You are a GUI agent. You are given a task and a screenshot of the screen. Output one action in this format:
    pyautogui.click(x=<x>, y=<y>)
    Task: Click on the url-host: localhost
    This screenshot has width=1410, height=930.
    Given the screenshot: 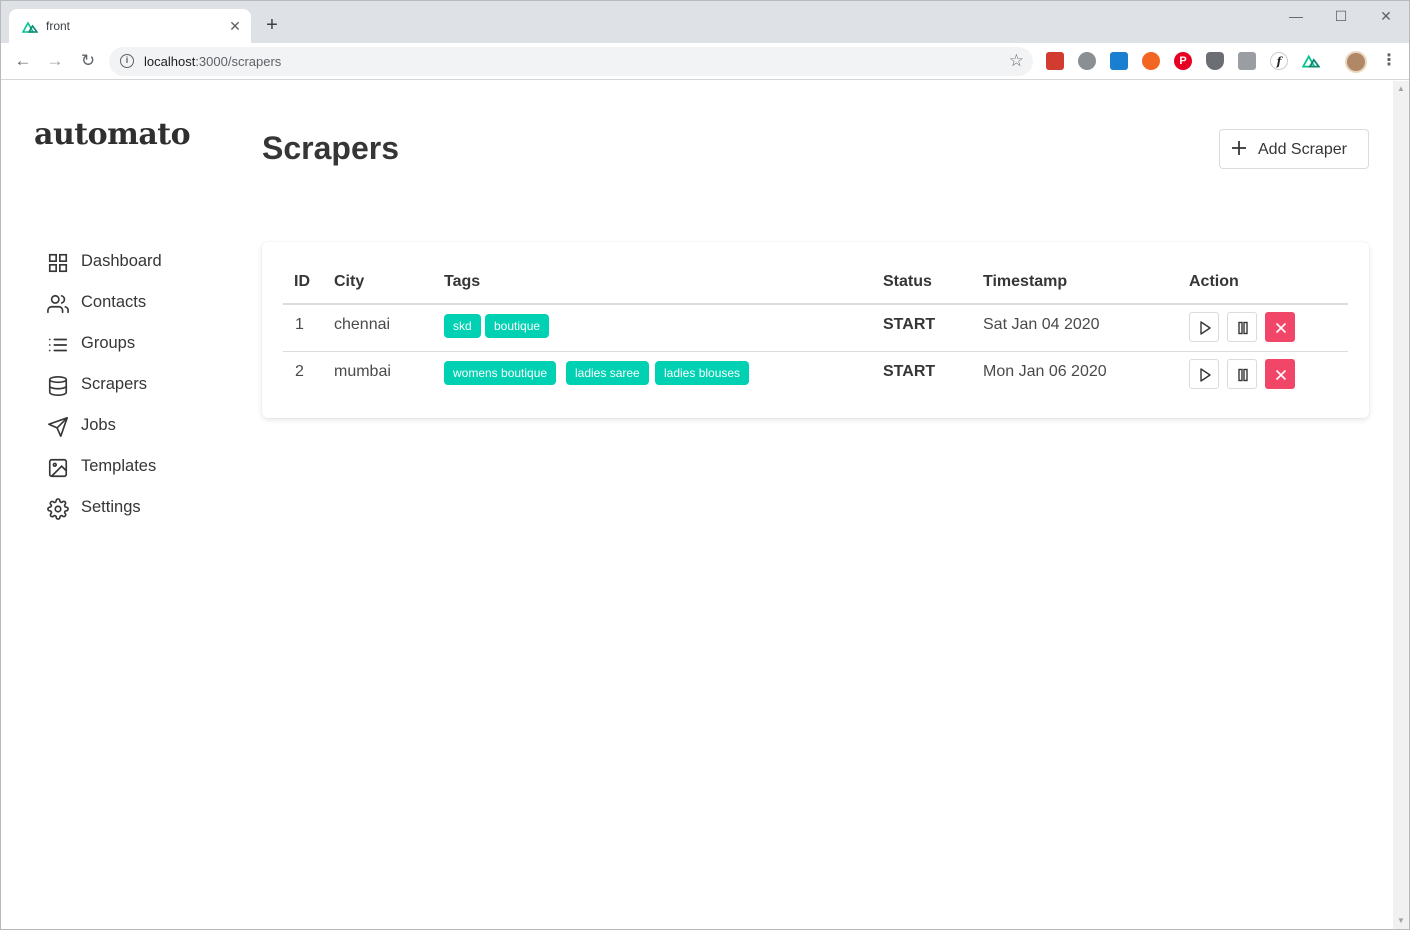 What is the action you would take?
    pyautogui.click(x=170, y=61)
    